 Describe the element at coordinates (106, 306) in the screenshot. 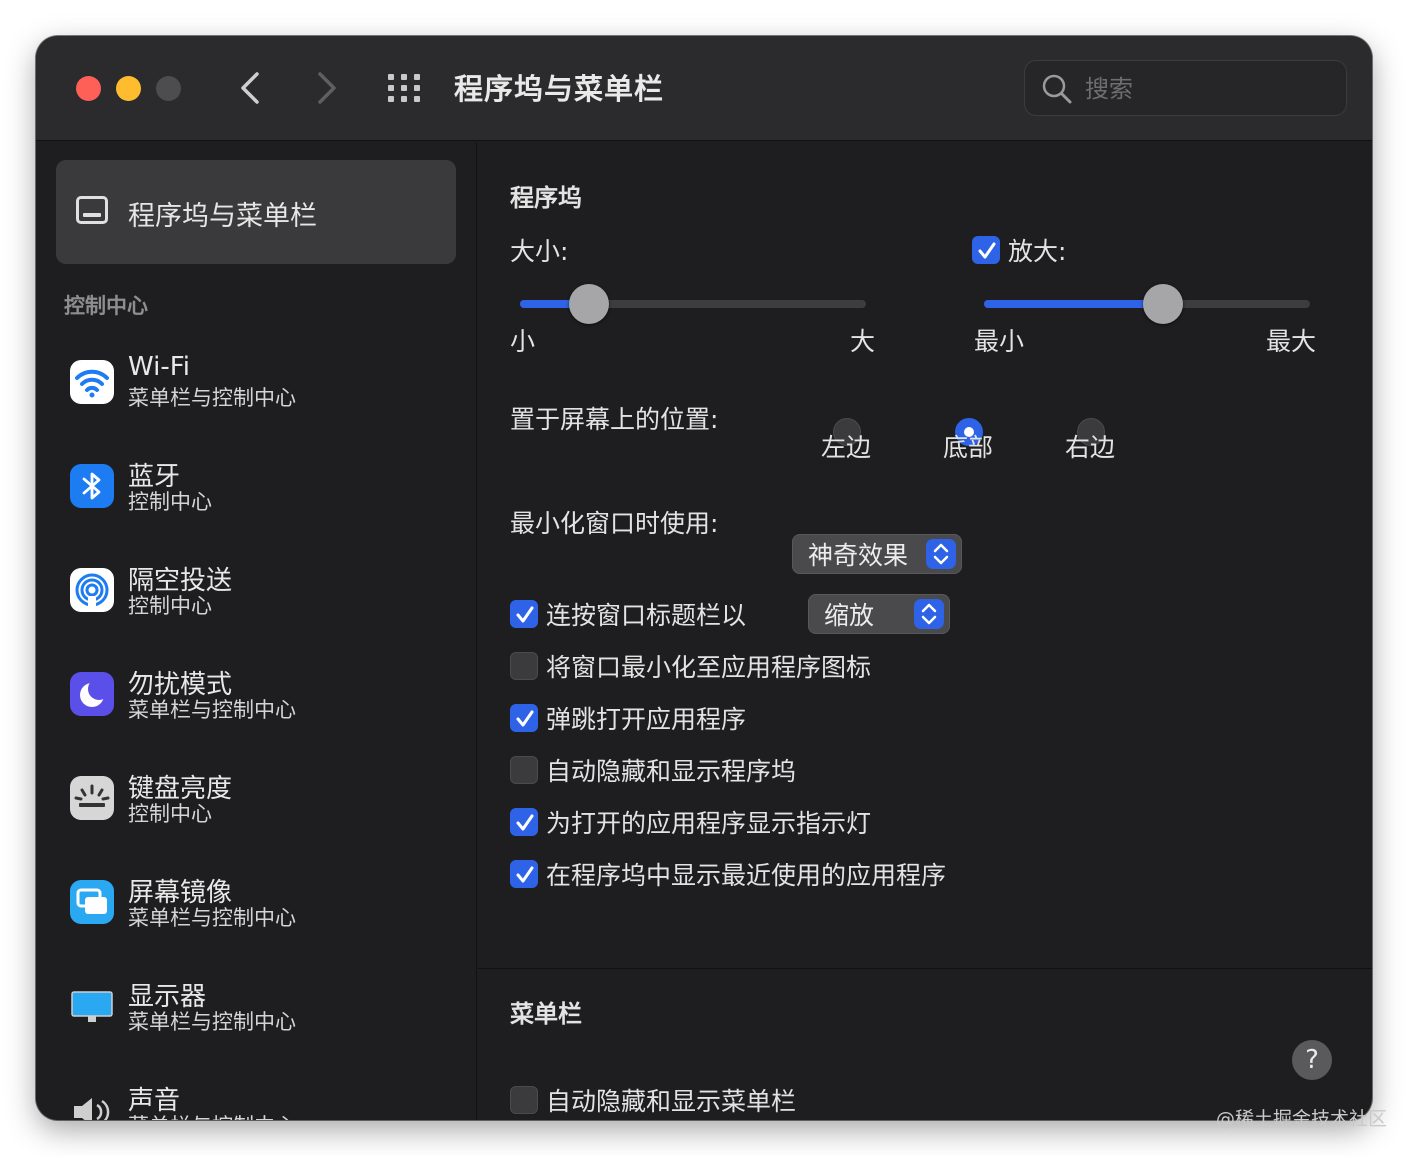

I see `sidebar-section-header: 控制中心` at that location.